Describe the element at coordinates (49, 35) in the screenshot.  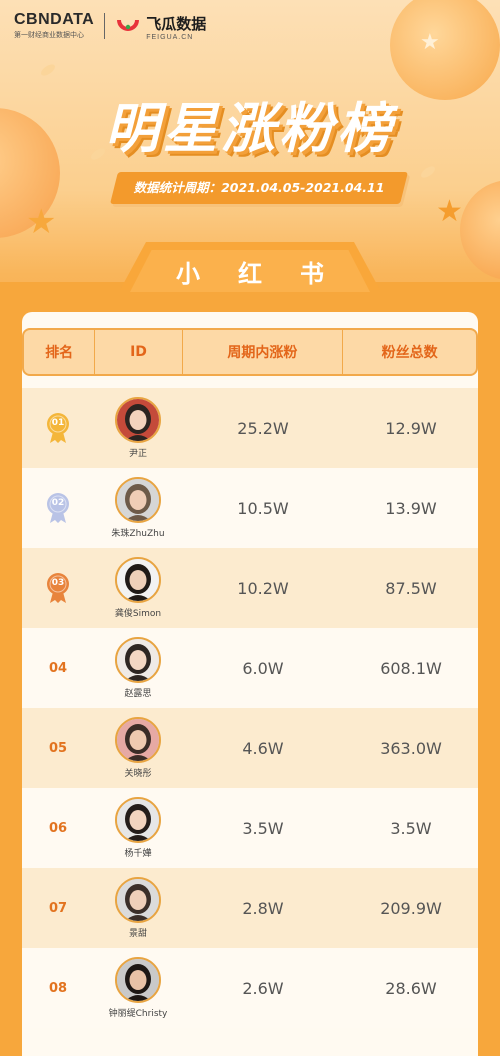
I see `cbndata-subtitle: 第一财经商业数据中心` at that location.